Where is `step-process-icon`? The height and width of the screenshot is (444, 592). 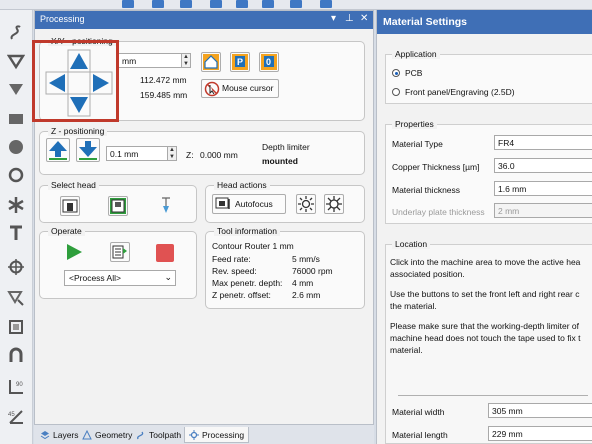 step-process-icon is located at coordinates (119, 252).